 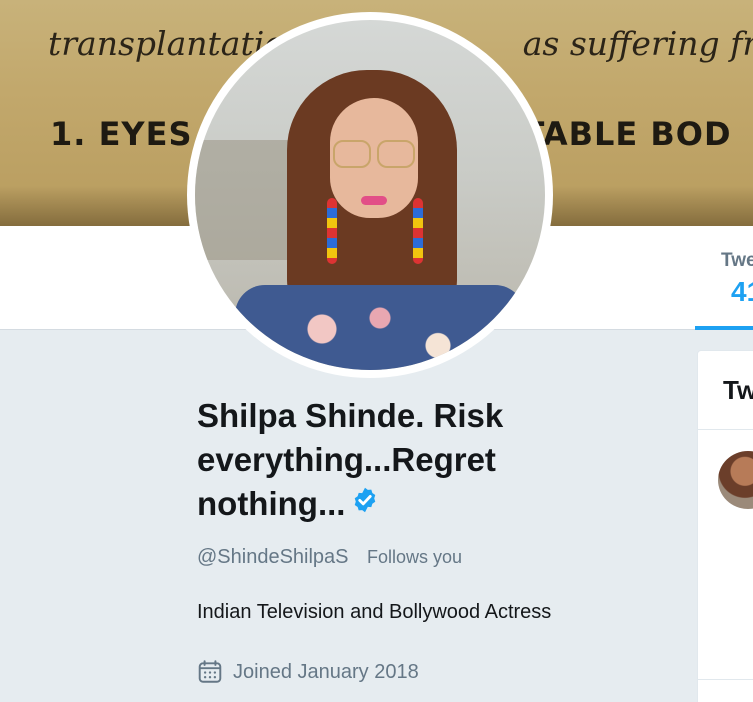 I want to click on banner-text-fragment: 1. EYES, so click(x=121, y=134).